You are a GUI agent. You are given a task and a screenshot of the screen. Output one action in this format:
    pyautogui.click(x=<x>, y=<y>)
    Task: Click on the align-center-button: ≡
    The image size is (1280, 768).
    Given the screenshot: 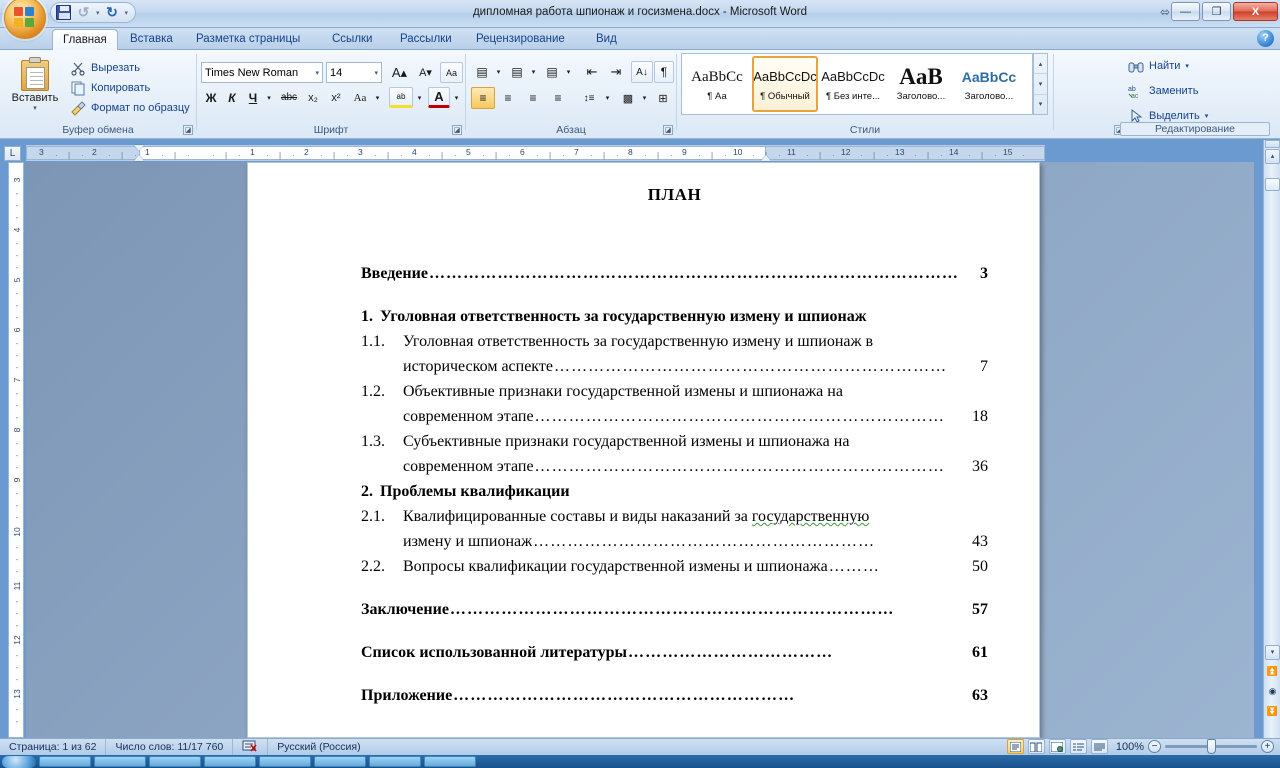 What is the action you would take?
    pyautogui.click(x=508, y=98)
    